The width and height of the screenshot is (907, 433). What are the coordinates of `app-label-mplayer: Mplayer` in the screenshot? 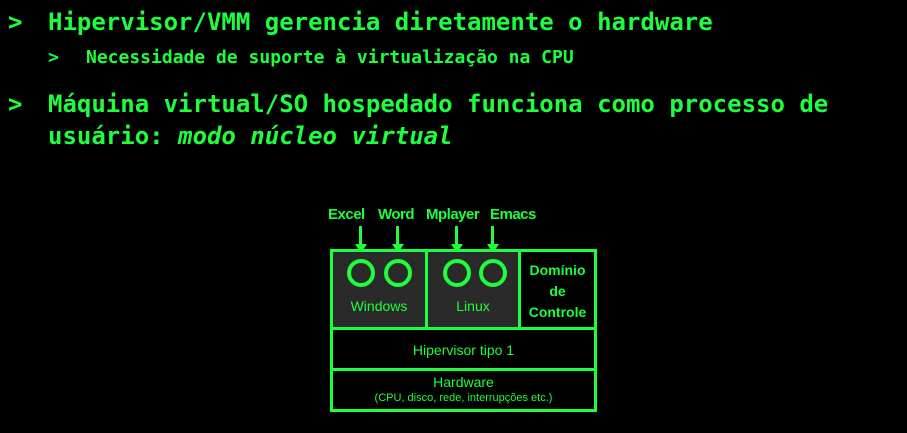 It's located at (453, 214).